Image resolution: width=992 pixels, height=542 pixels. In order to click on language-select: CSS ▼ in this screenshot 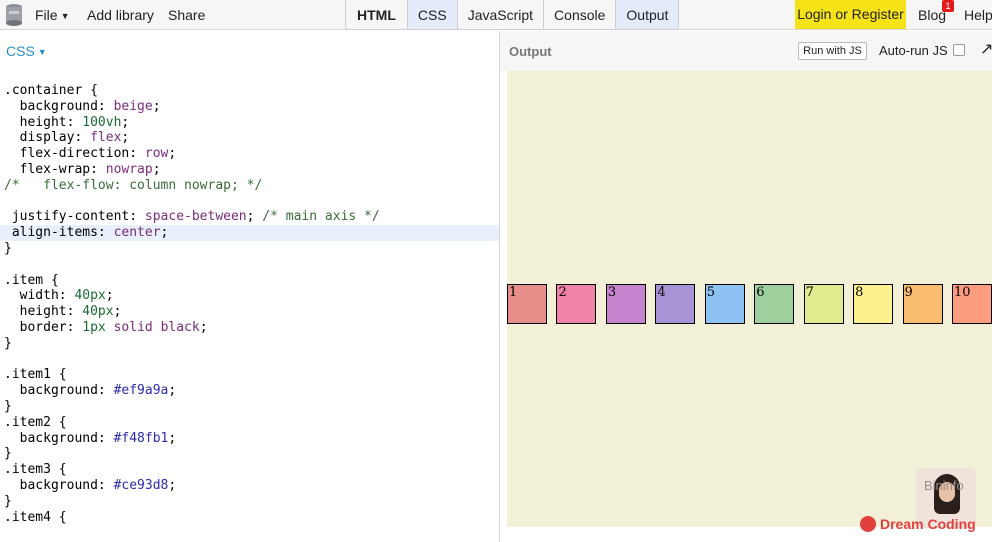, I will do `click(26, 51)`.